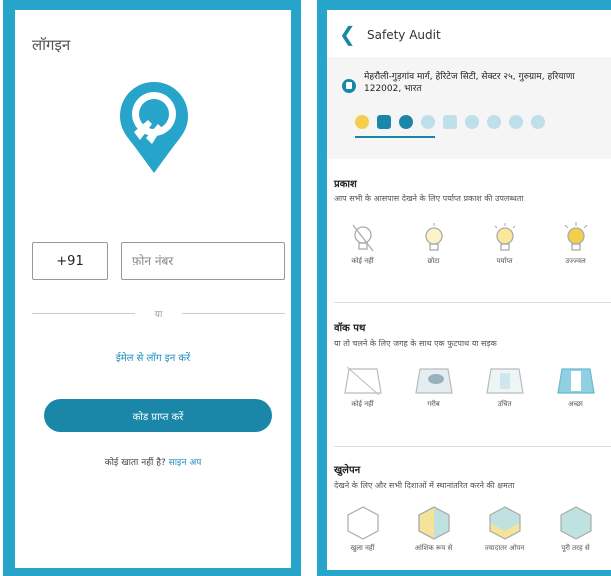 Image resolution: width=611 pixels, height=576 pixels. I want to click on page-title: Safety Audit, so click(404, 35).